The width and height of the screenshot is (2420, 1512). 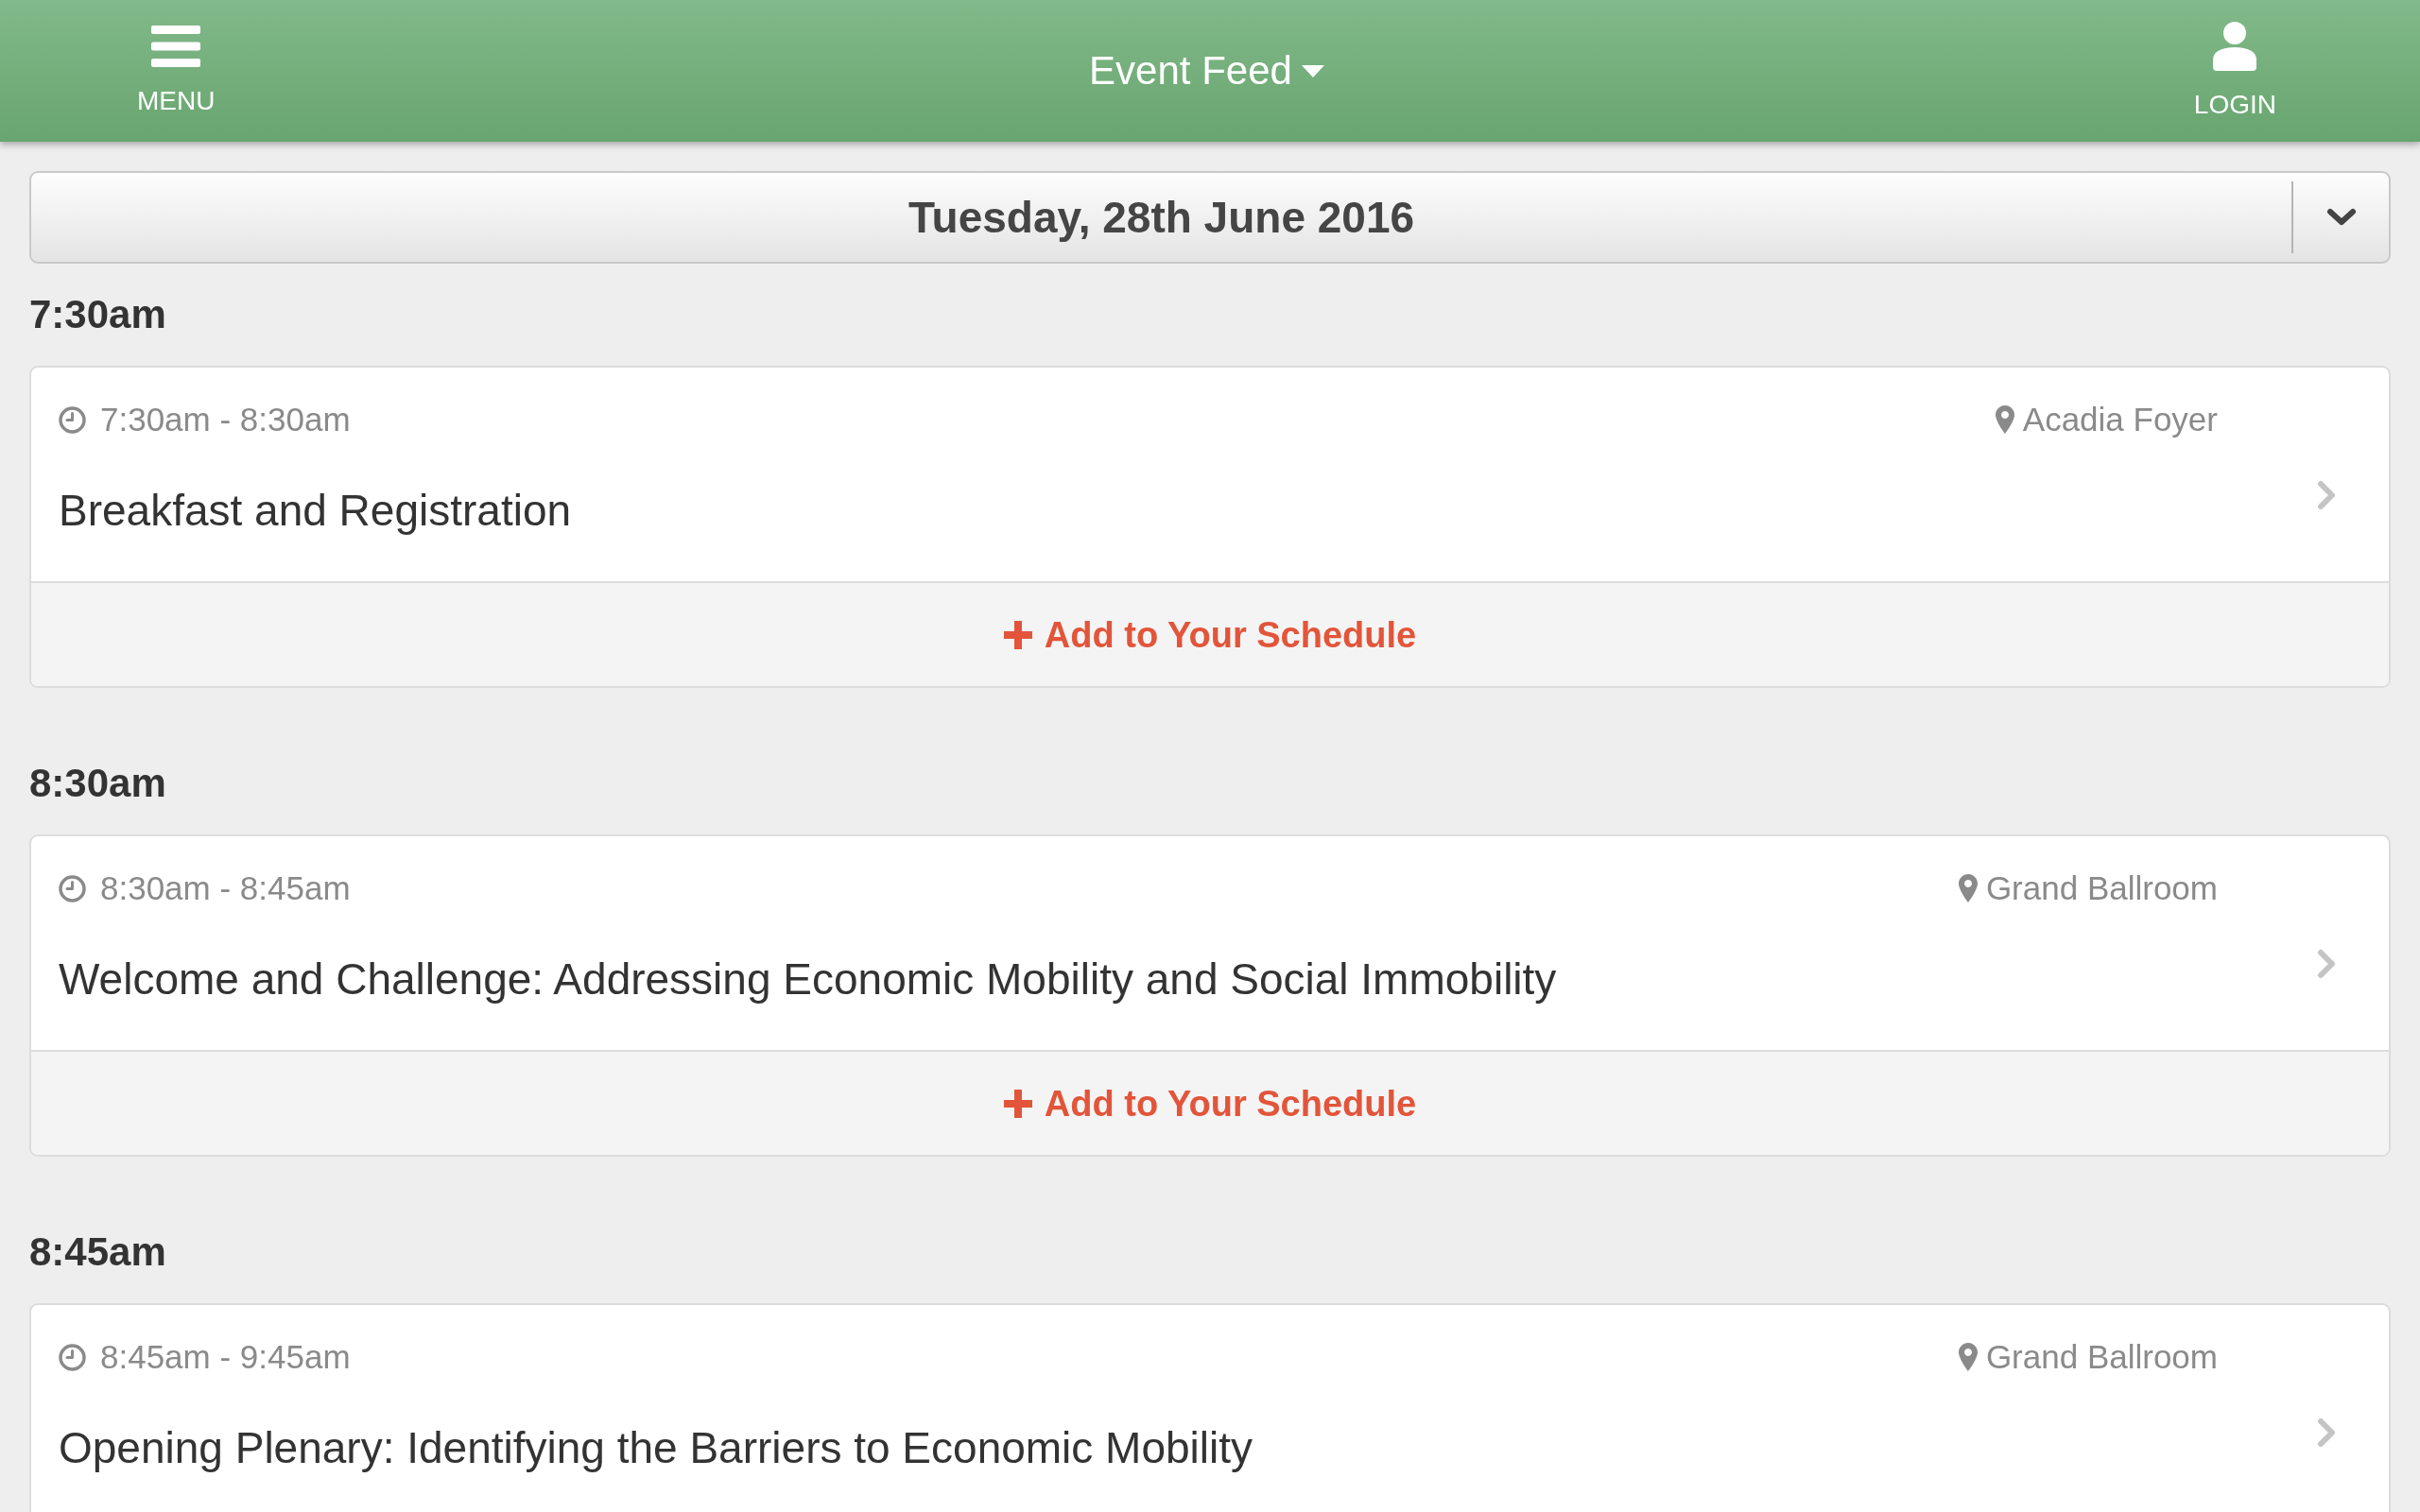 I want to click on event-time: 8:30am - 8:45am, so click(x=226, y=888).